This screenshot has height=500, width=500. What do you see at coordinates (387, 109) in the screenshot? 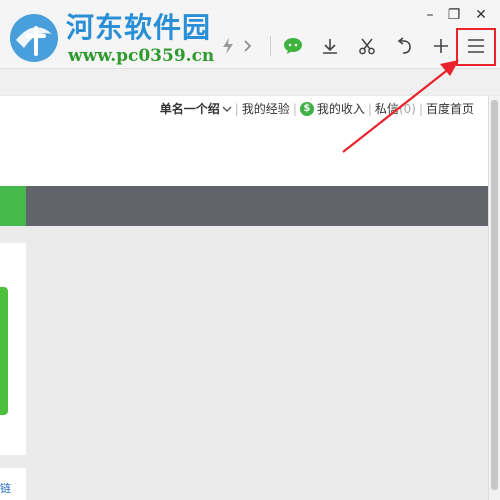
I see `messages-link: 私信` at bounding box center [387, 109].